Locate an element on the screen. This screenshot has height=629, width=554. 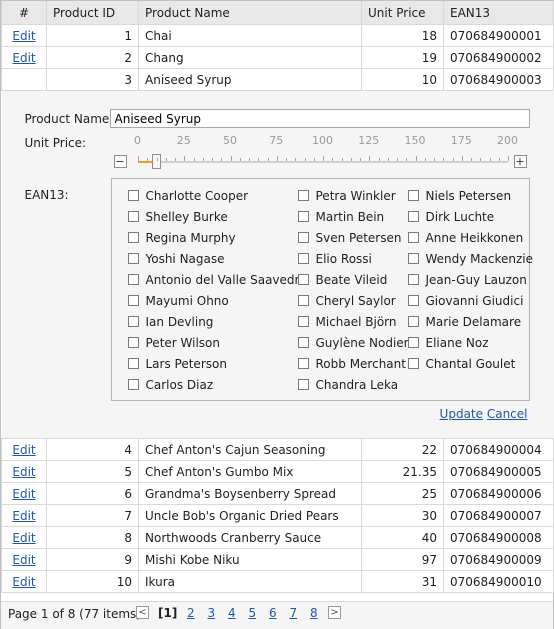
col-header-index: # is located at coordinates (24, 13).